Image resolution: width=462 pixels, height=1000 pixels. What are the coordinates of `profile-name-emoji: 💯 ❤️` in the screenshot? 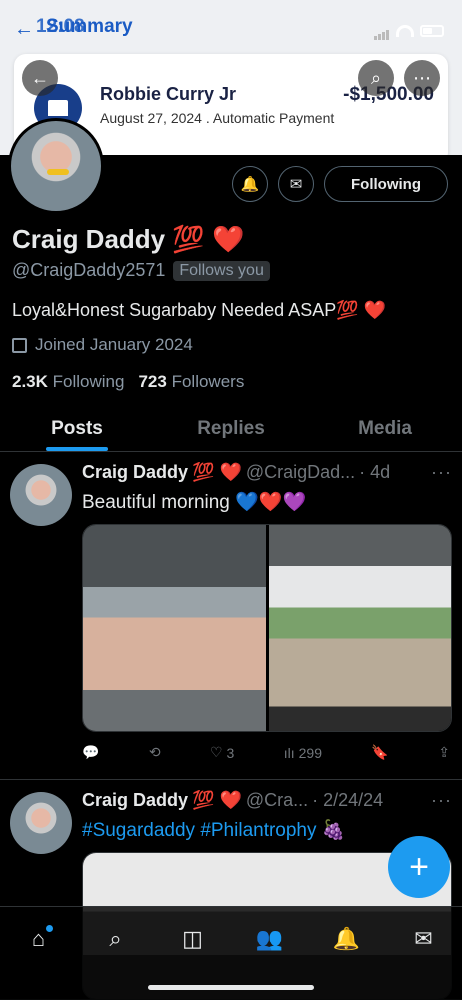 It's located at (208, 239).